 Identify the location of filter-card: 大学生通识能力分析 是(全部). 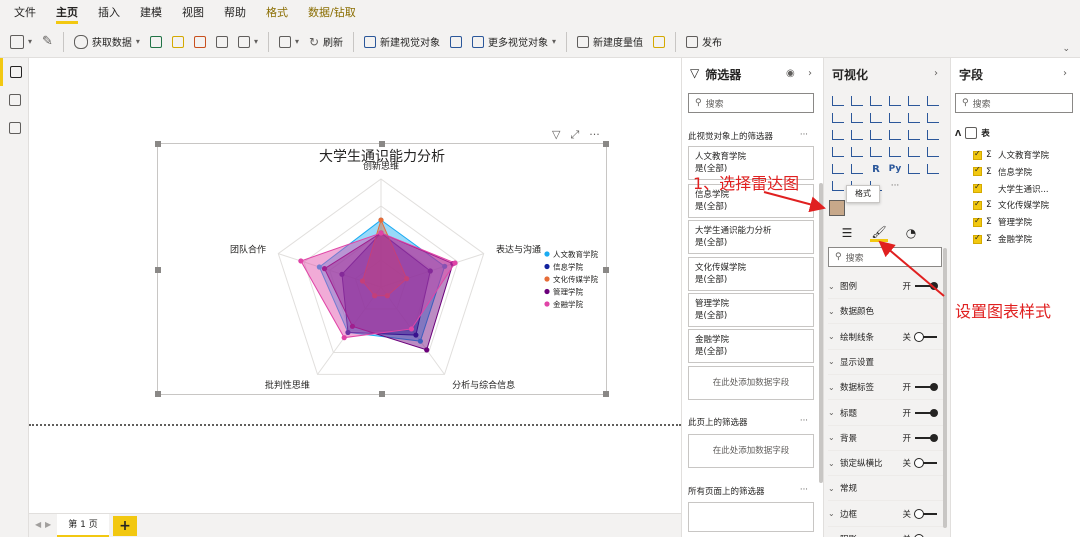
(751, 237).